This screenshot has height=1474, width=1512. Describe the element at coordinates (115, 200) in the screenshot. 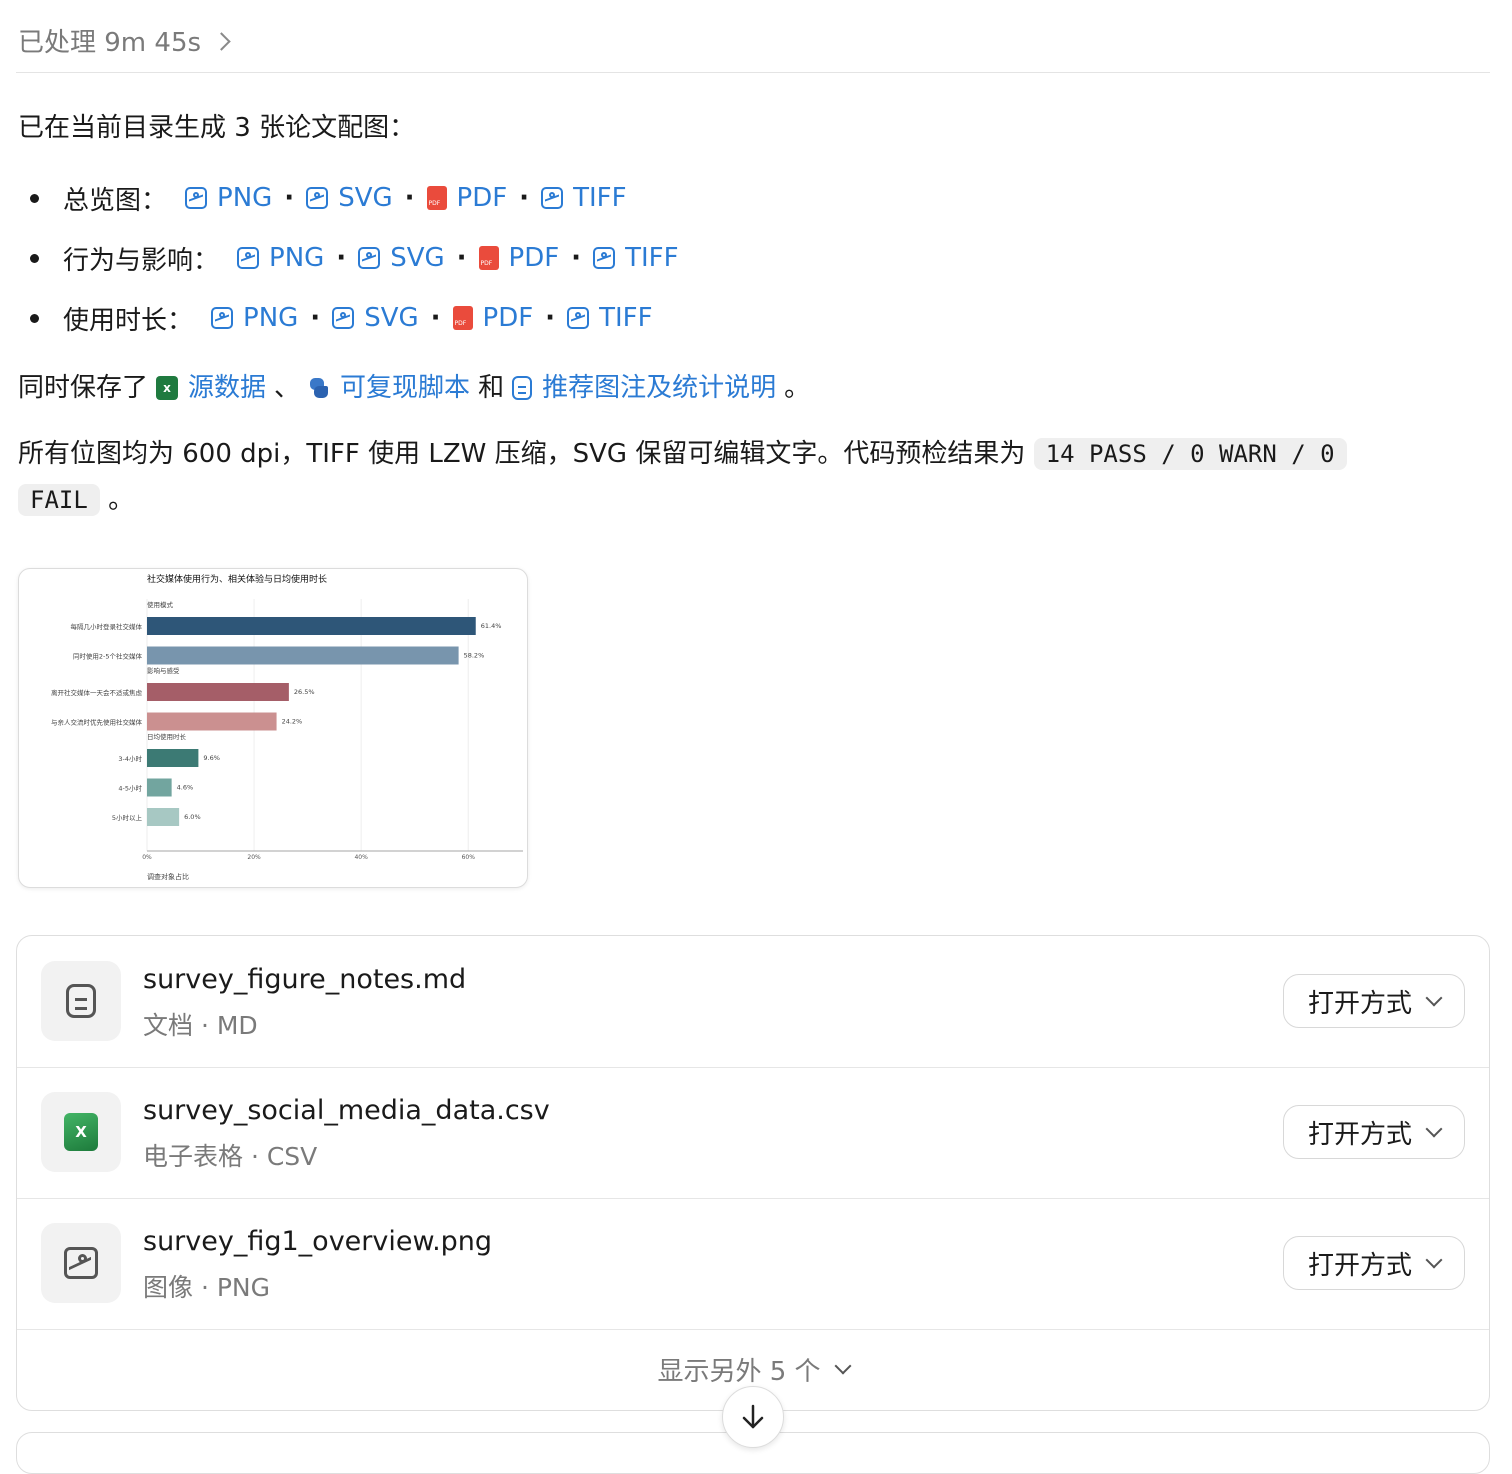

I see `figure-label: 总览图：` at that location.